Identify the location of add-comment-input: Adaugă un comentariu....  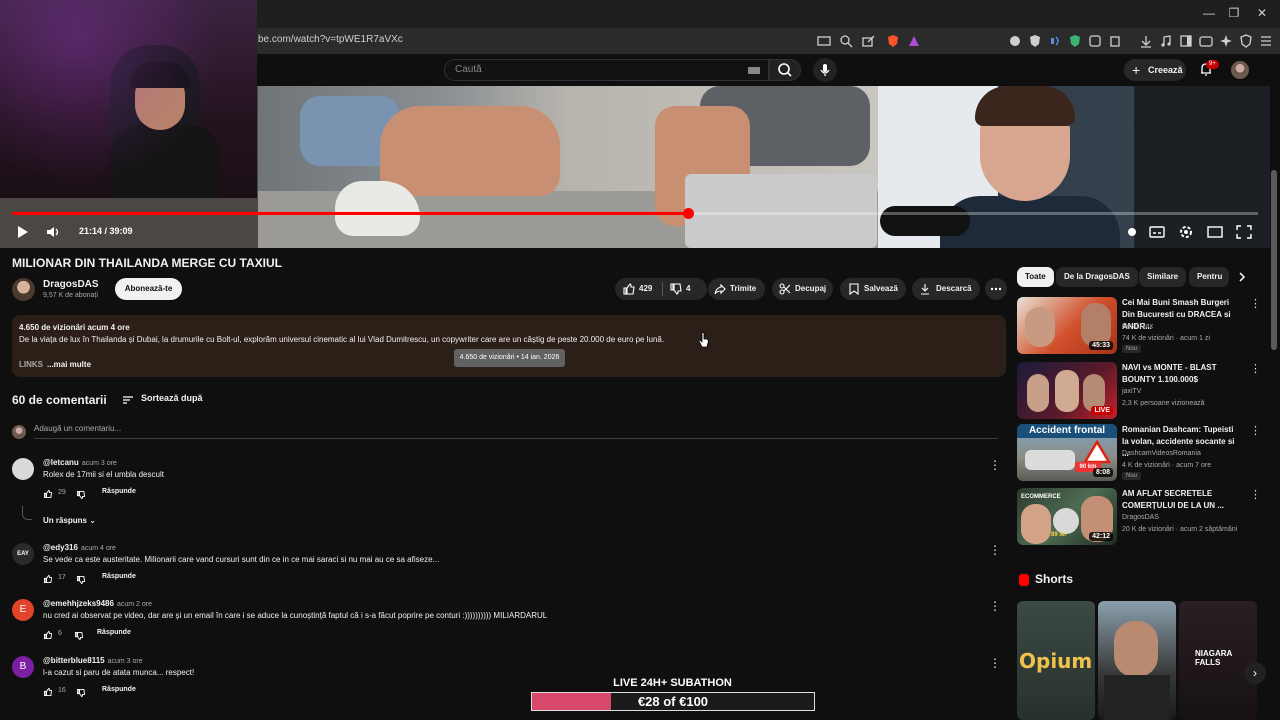
(77, 428).